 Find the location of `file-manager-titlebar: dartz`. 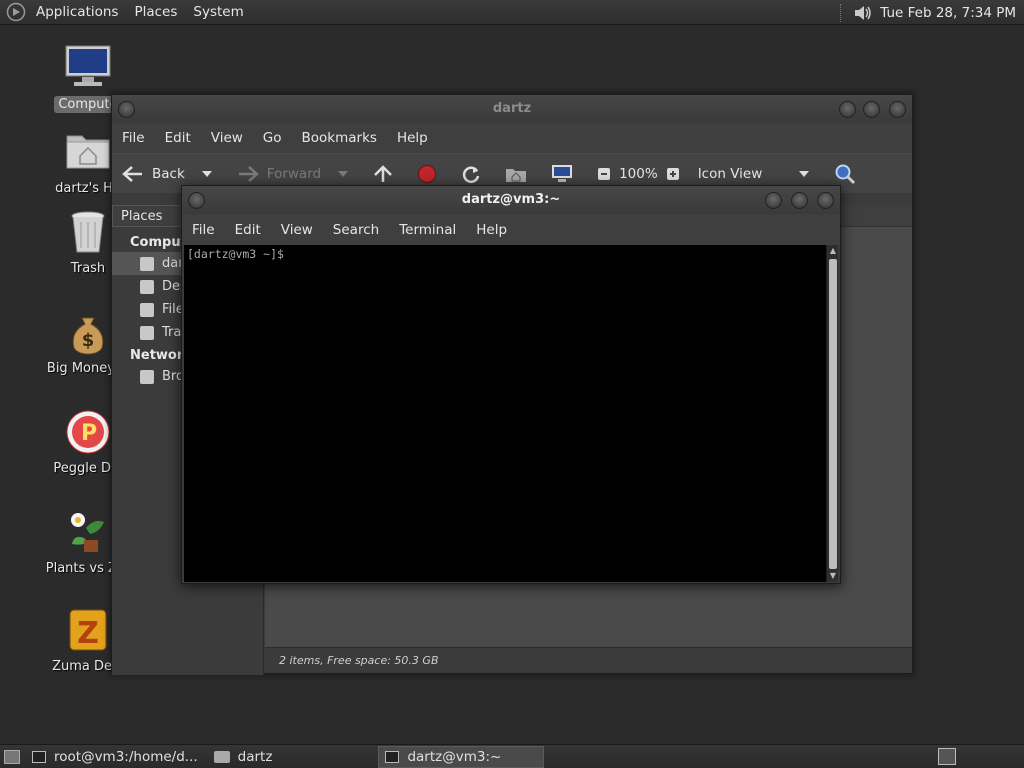

file-manager-titlebar: dartz is located at coordinates (512, 109).